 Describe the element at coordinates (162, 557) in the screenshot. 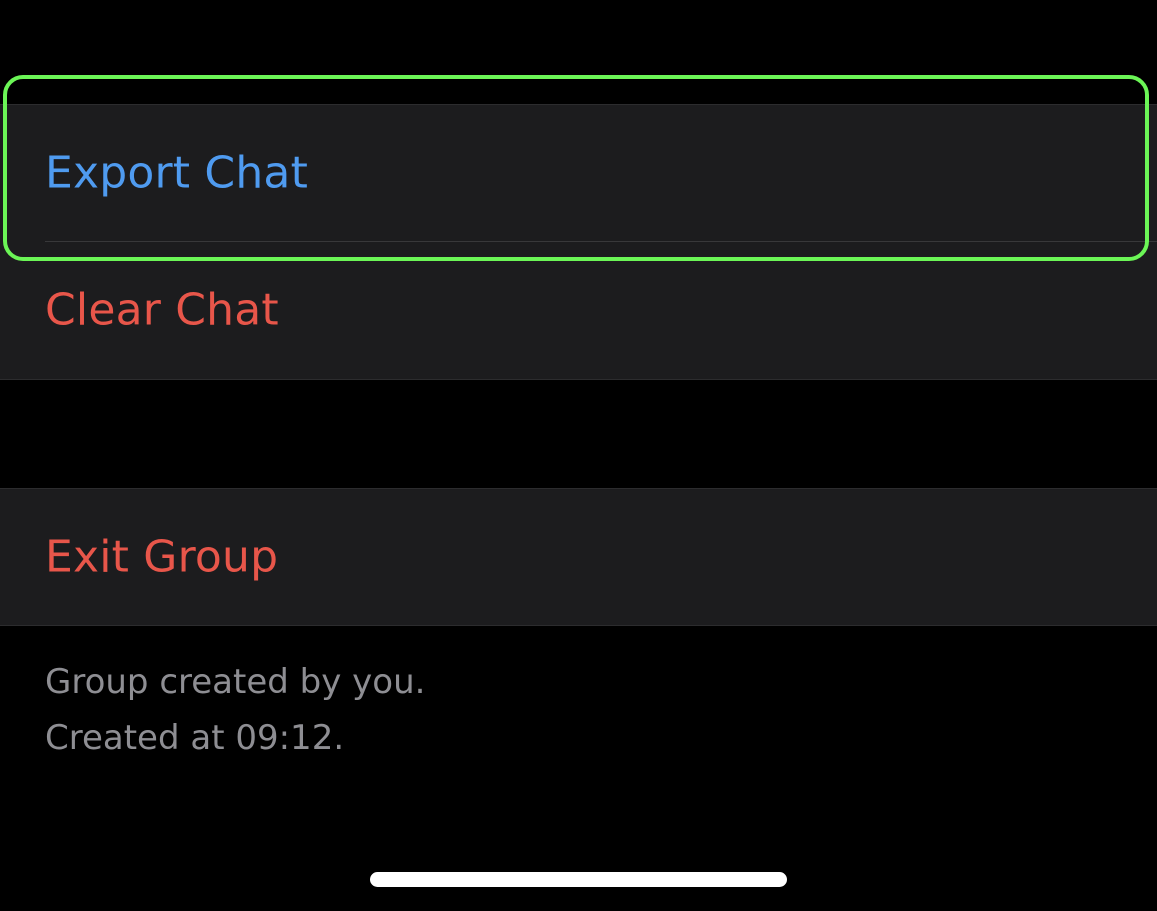

I see `exit-group-label: Exit Group` at that location.